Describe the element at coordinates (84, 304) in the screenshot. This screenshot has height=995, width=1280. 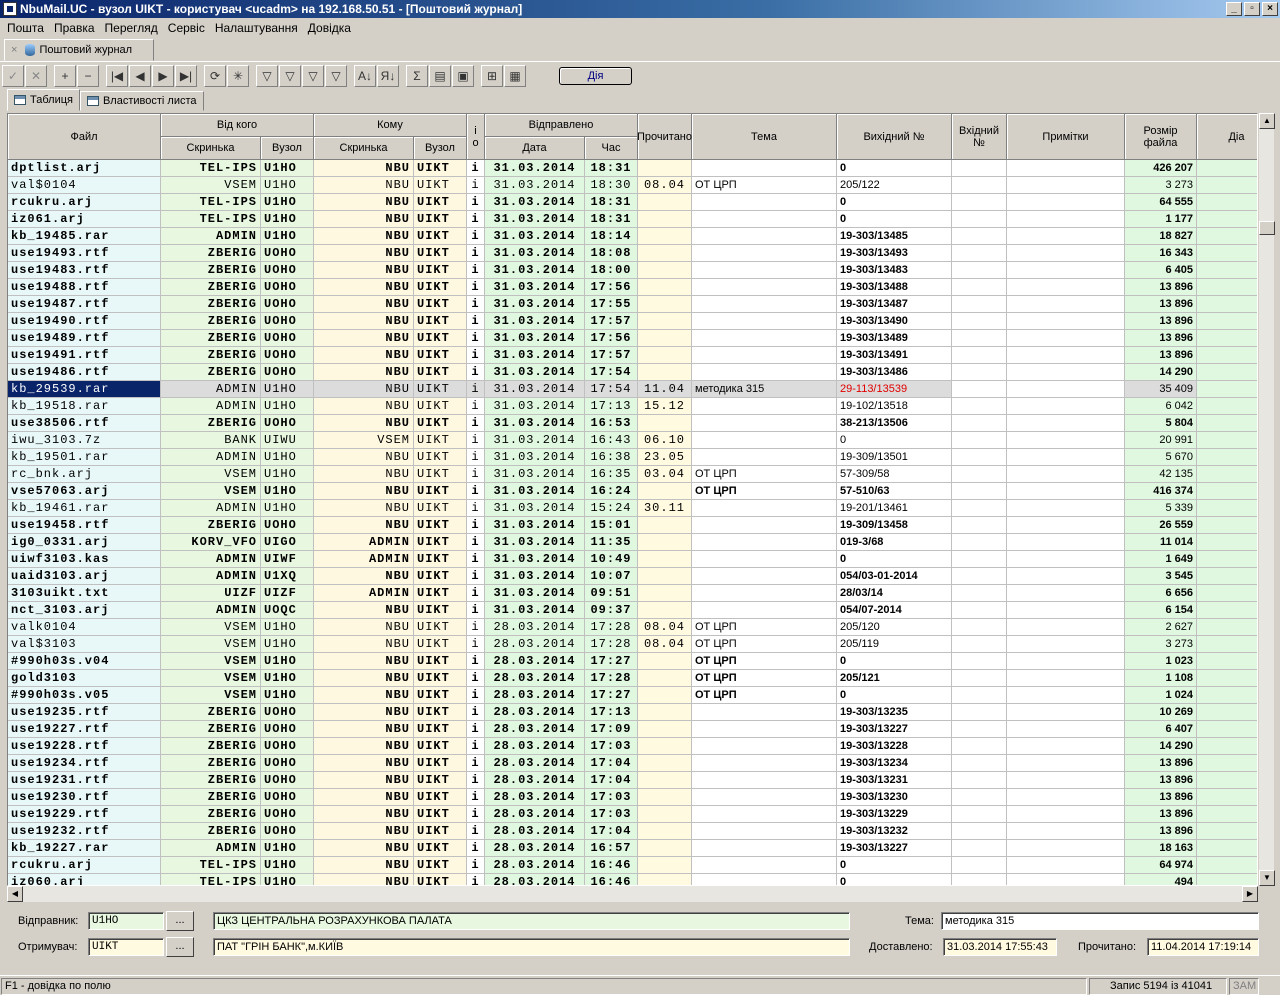
I see `cell-file: use19487.rtf` at that location.